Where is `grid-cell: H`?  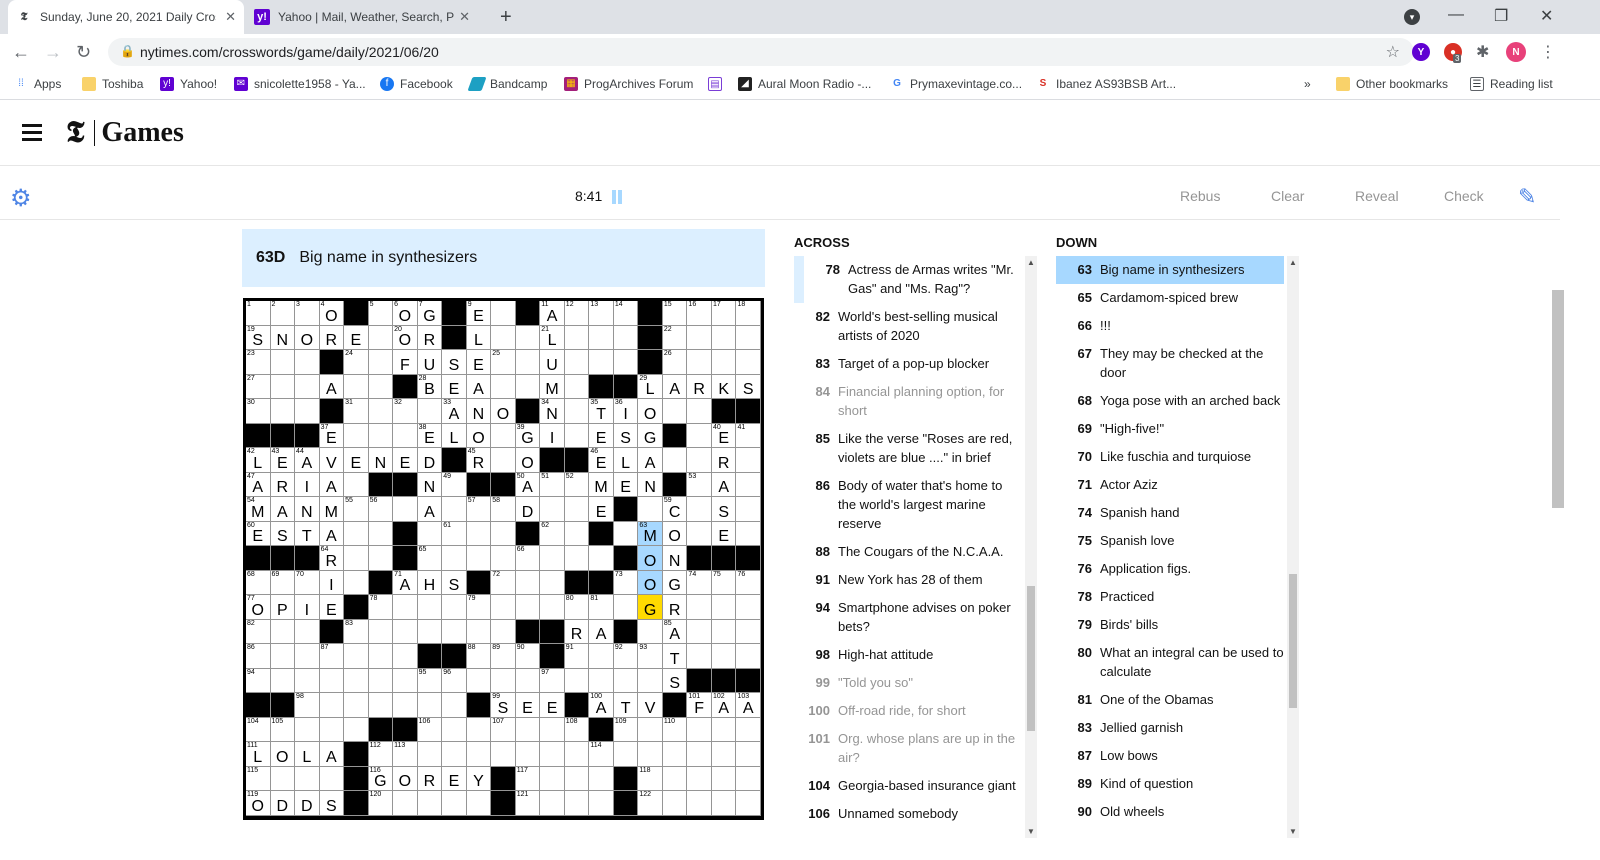 grid-cell: H is located at coordinates (430, 583).